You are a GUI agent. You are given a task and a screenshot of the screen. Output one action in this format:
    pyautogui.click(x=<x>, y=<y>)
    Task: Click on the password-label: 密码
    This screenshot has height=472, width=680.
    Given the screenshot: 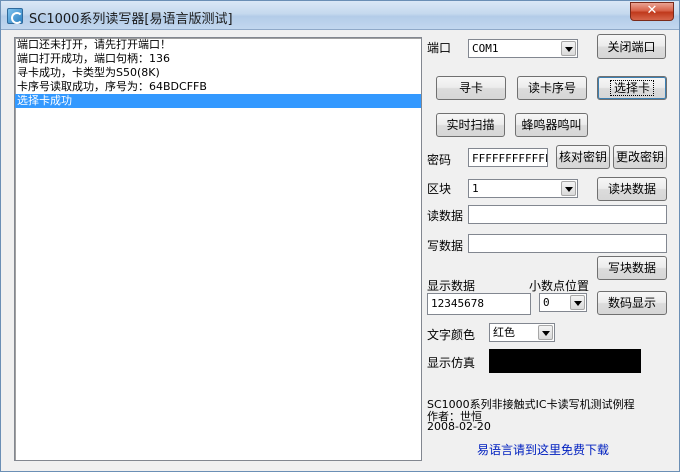 What is the action you would take?
    pyautogui.click(x=439, y=160)
    